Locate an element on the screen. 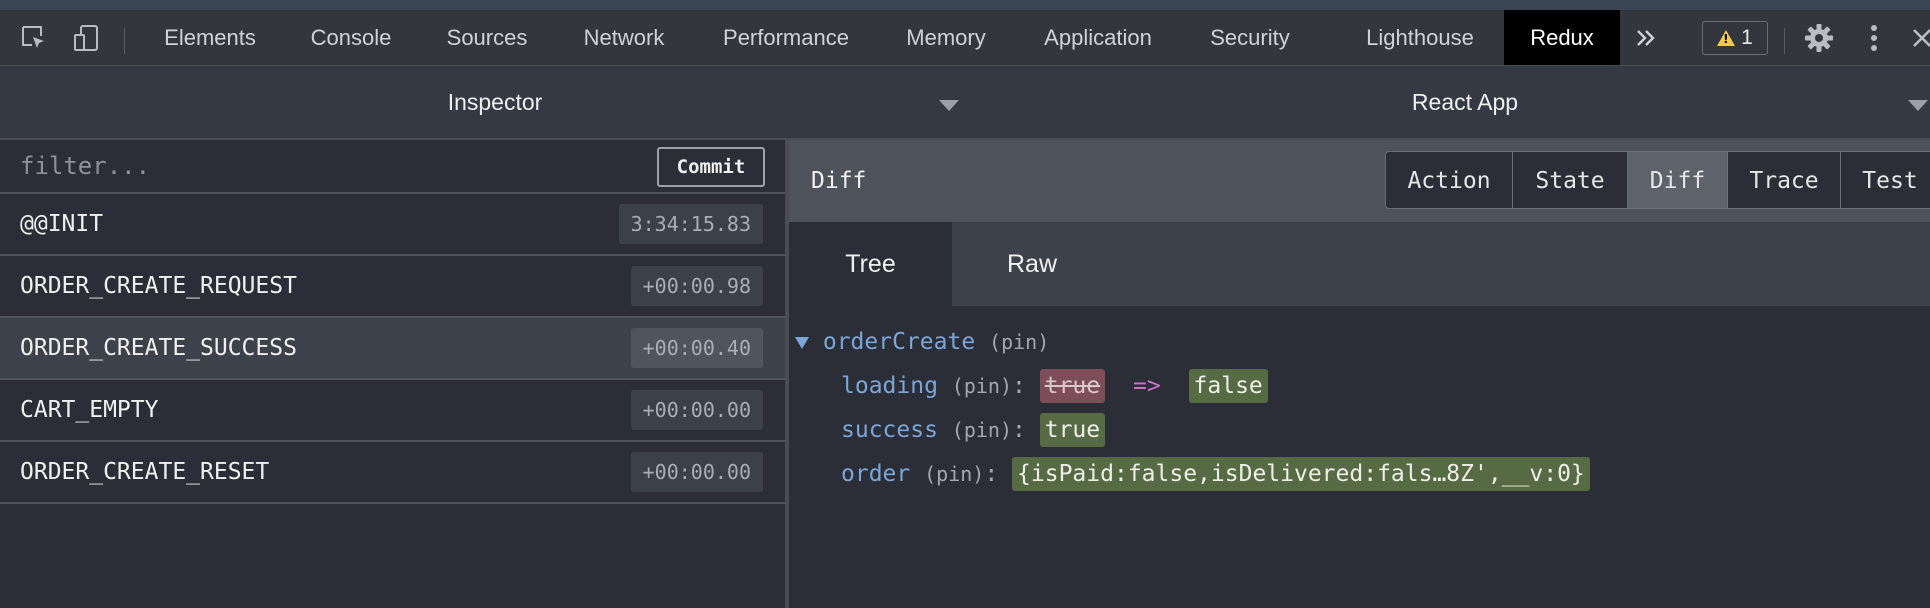 This screenshot has width=1930, height=608. more-tabs-icon is located at coordinates (1646, 37).